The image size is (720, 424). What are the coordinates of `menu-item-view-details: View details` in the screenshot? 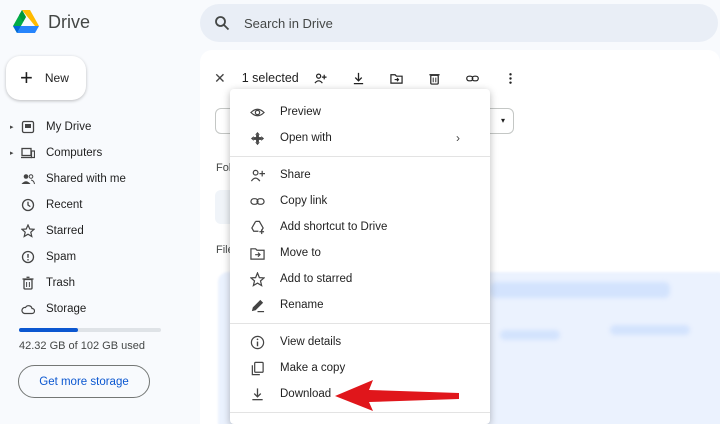 It's located at (360, 342).